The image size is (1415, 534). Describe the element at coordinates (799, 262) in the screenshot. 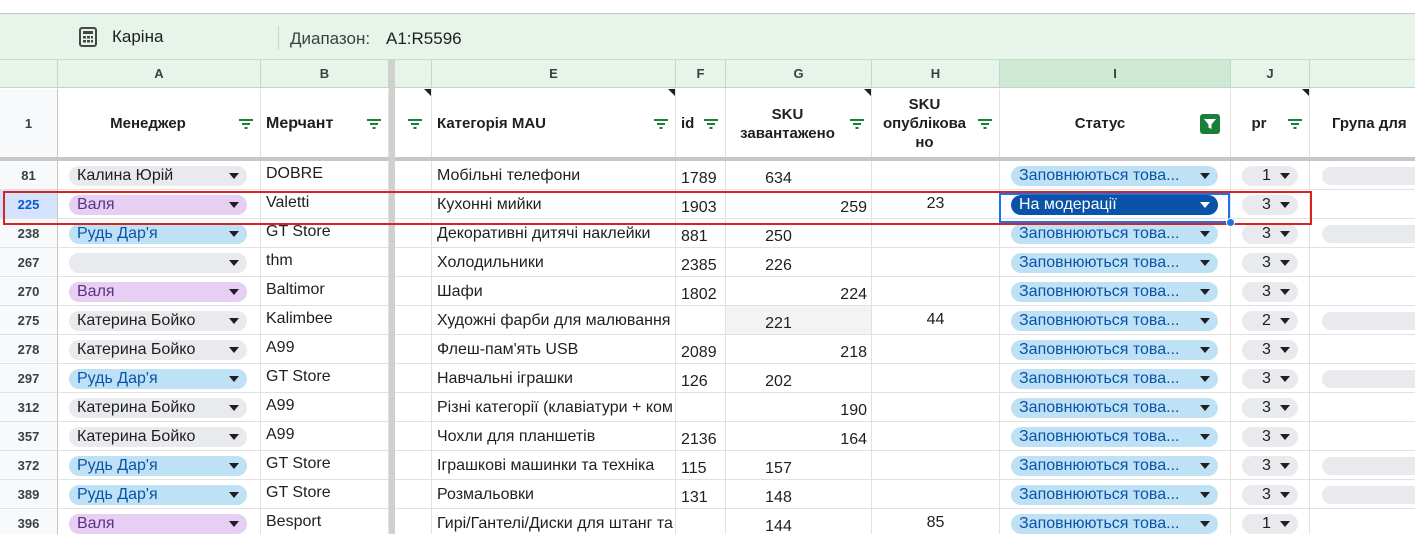

I see `sku-loaded-cell: 226` at that location.